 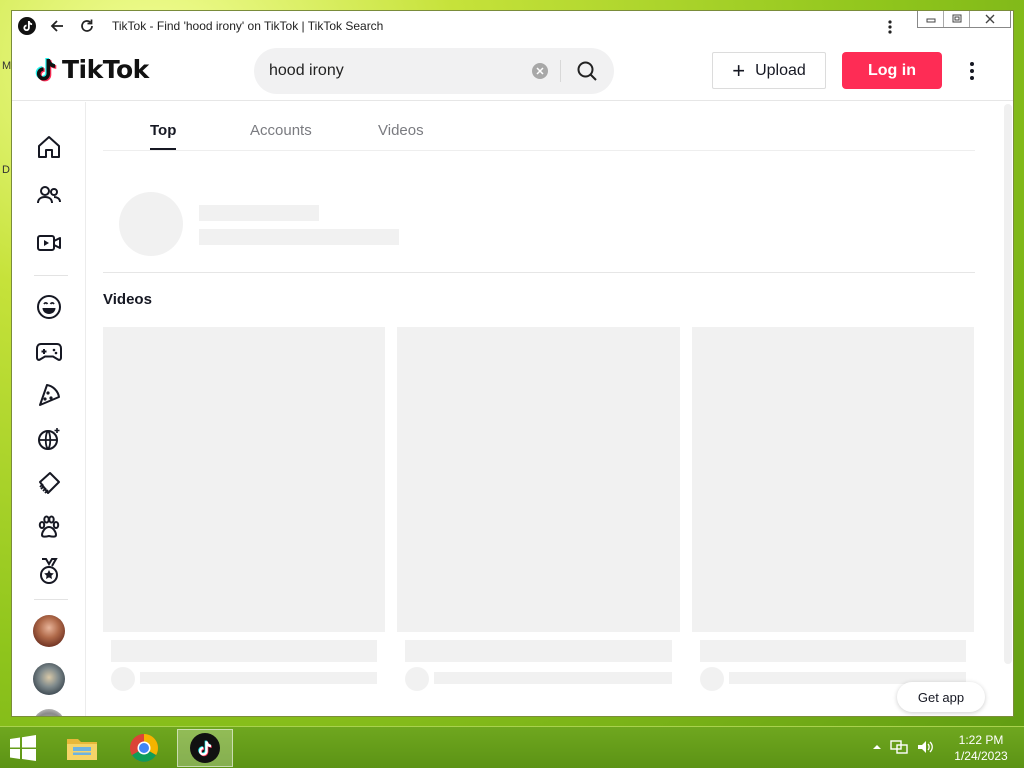 I want to click on start-button, so click(x=23, y=748).